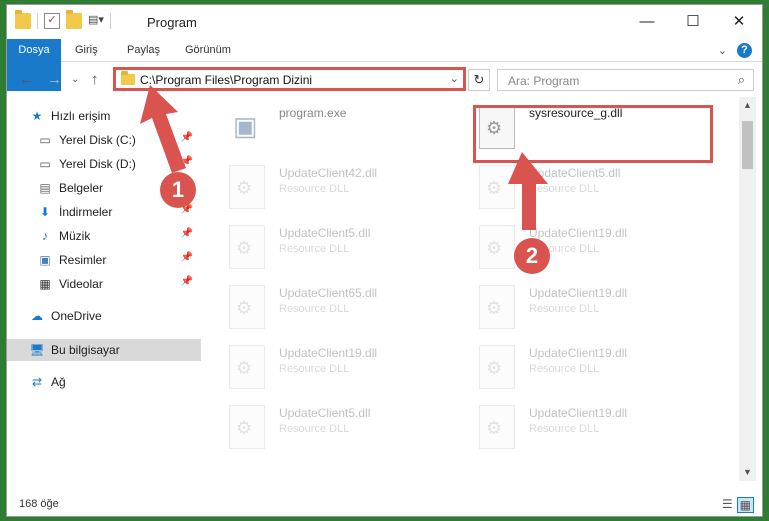 Image resolution: width=769 pixels, height=521 pixels. What do you see at coordinates (83, 260) in the screenshot?
I see `sidebar-item-label: Resimler` at bounding box center [83, 260].